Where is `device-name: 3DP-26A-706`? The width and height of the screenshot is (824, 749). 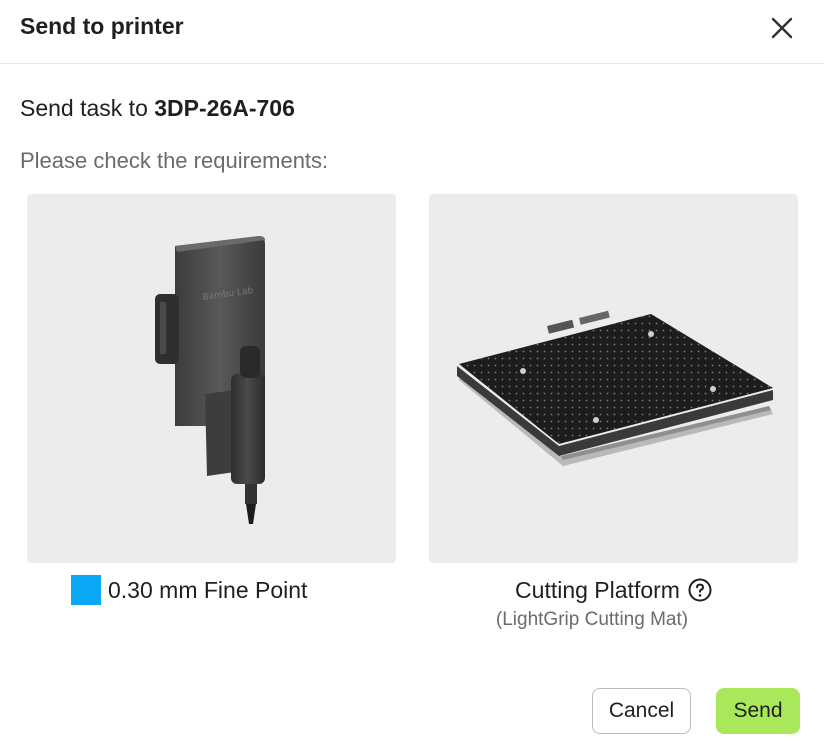
device-name: 3DP-26A-706 is located at coordinates (224, 108).